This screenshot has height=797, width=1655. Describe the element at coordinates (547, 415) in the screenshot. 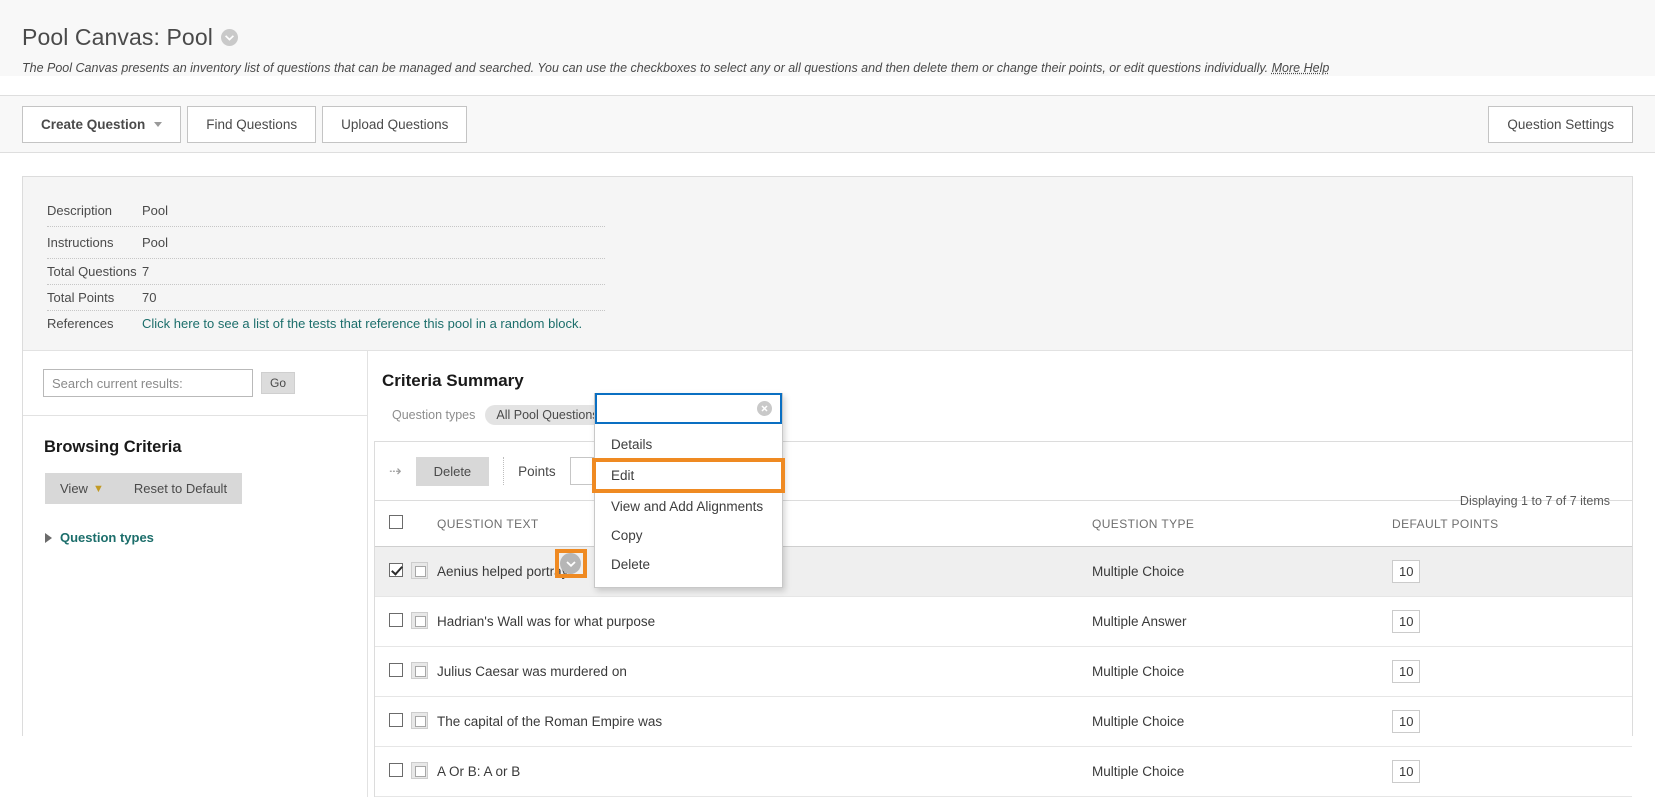

I see `filter-pill-label: All Pool Questions` at that location.